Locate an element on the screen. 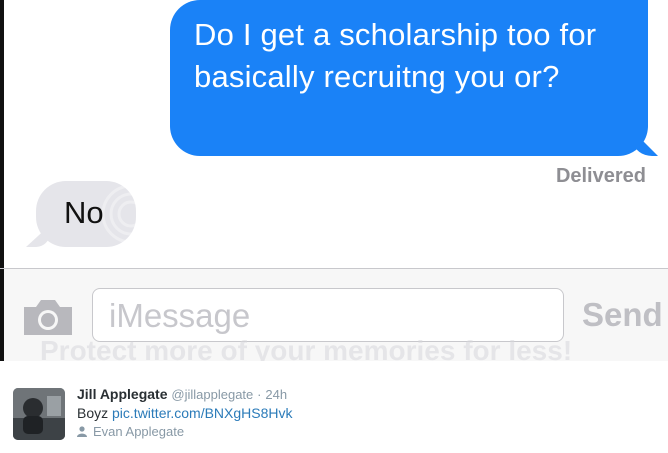 This screenshot has width=668, height=453. delivery-status: Delivered is located at coordinates (600, 176).